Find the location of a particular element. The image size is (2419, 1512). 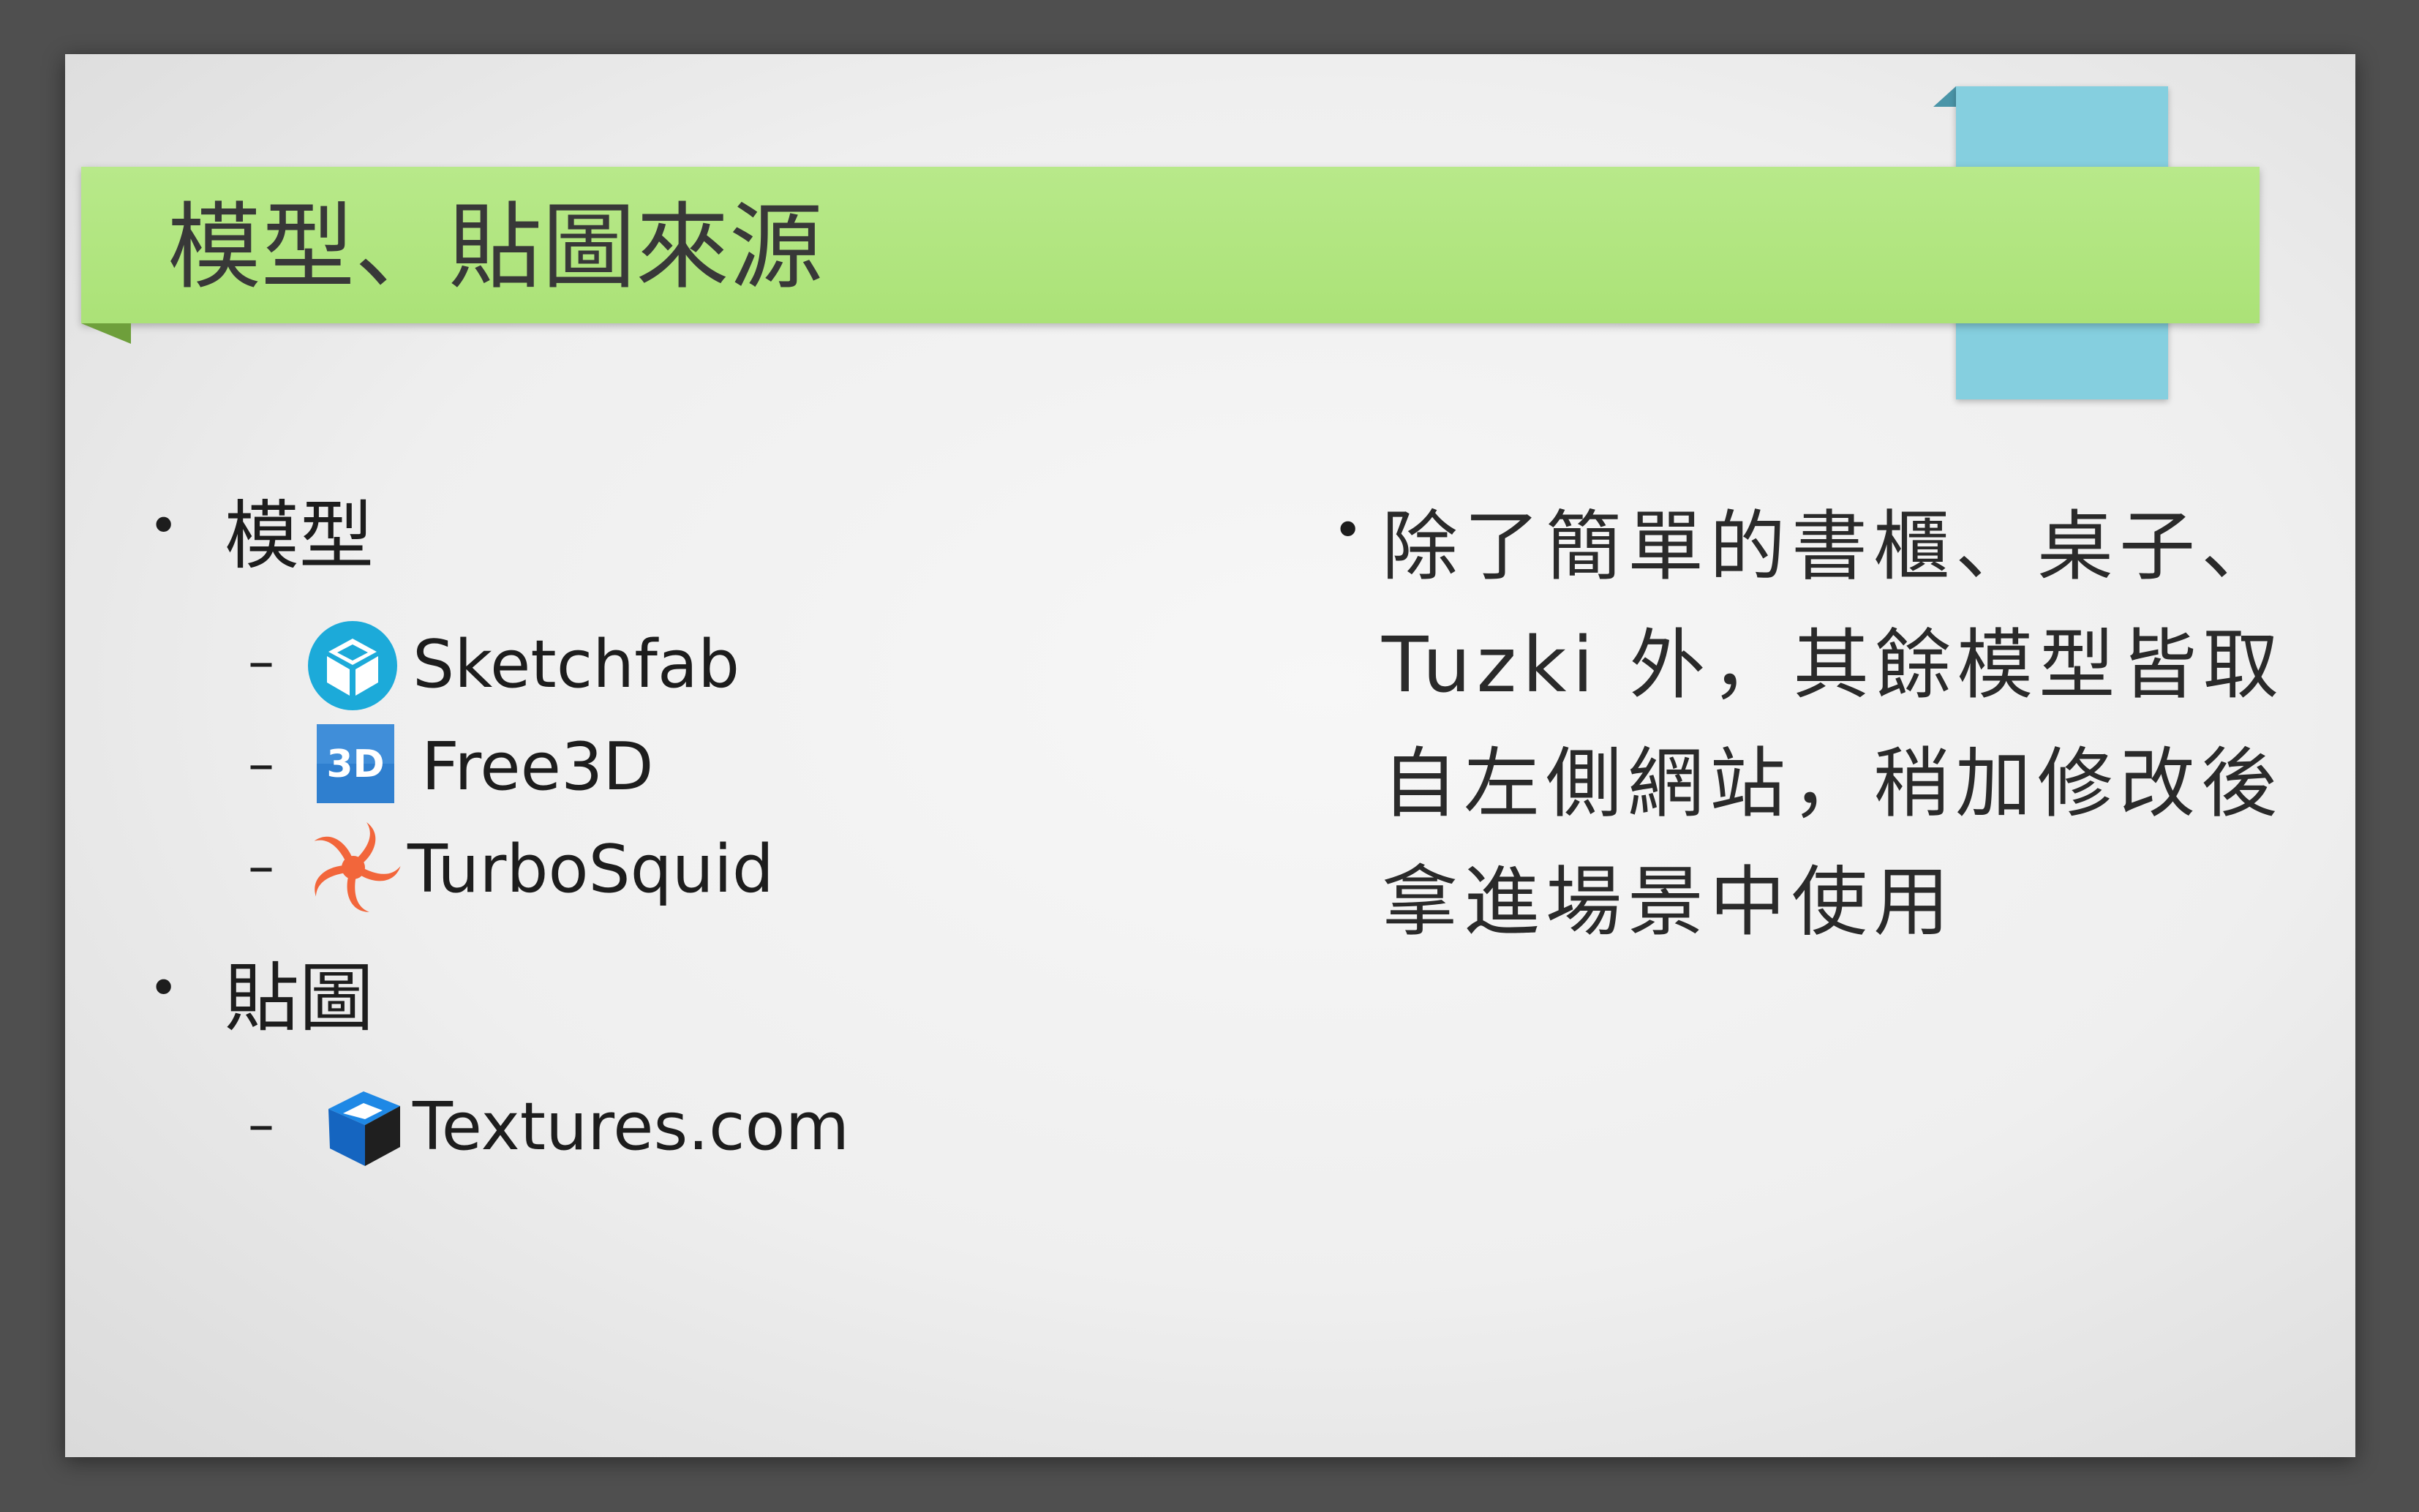

page-title: 模型、貼圖來源 is located at coordinates (496, 247).